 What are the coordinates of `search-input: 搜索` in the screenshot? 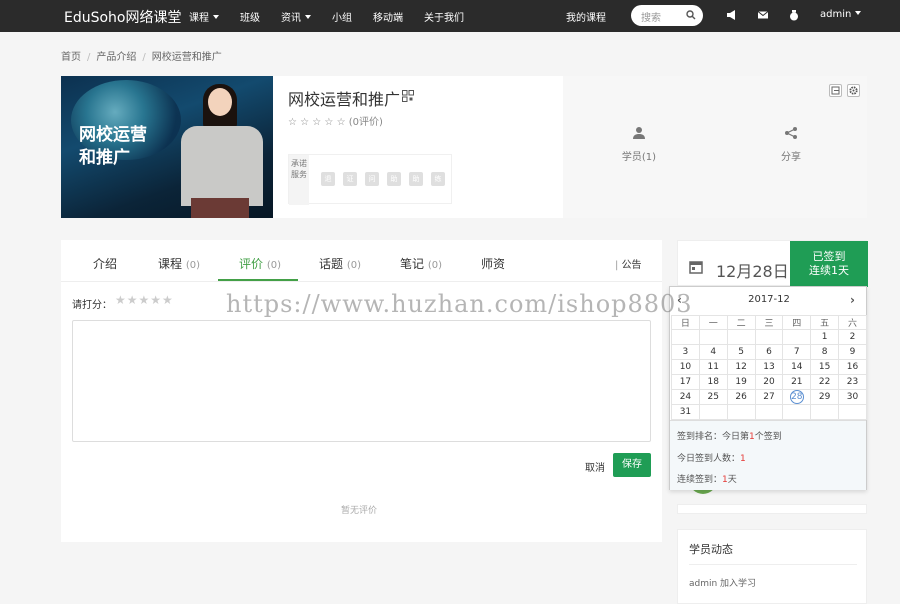 It's located at (667, 15).